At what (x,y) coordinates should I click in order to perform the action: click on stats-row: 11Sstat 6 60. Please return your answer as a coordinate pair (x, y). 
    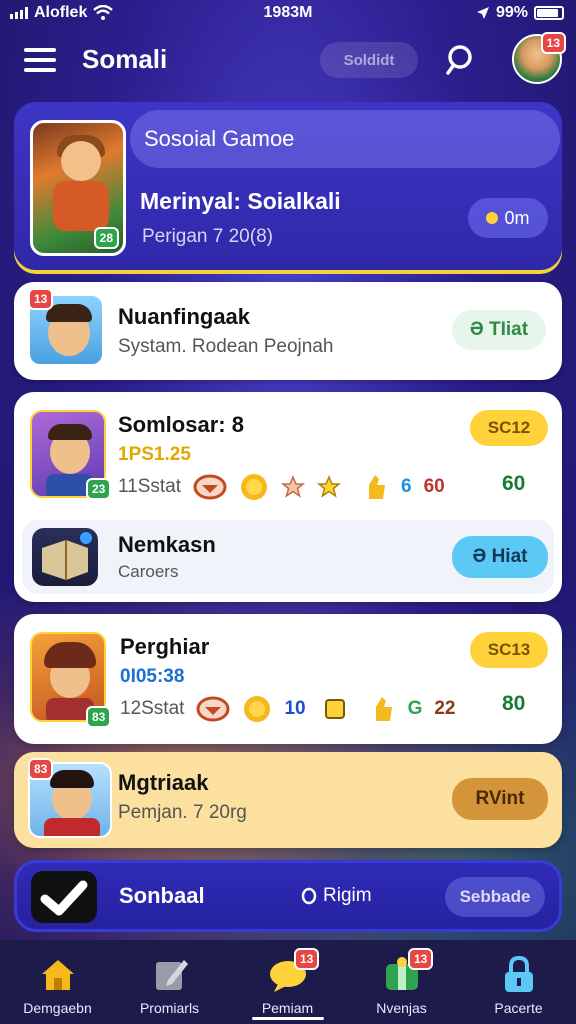
    Looking at the image, I should click on (281, 487).